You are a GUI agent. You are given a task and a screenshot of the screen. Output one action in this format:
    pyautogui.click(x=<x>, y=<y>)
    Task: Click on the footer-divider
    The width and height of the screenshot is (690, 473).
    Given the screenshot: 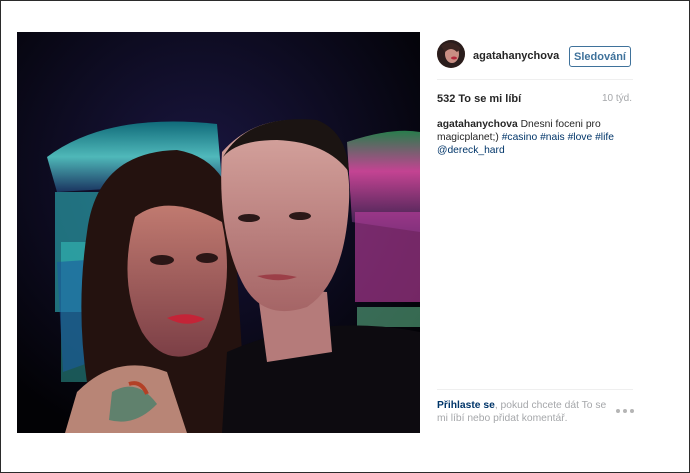 What is the action you would take?
    pyautogui.click(x=535, y=389)
    